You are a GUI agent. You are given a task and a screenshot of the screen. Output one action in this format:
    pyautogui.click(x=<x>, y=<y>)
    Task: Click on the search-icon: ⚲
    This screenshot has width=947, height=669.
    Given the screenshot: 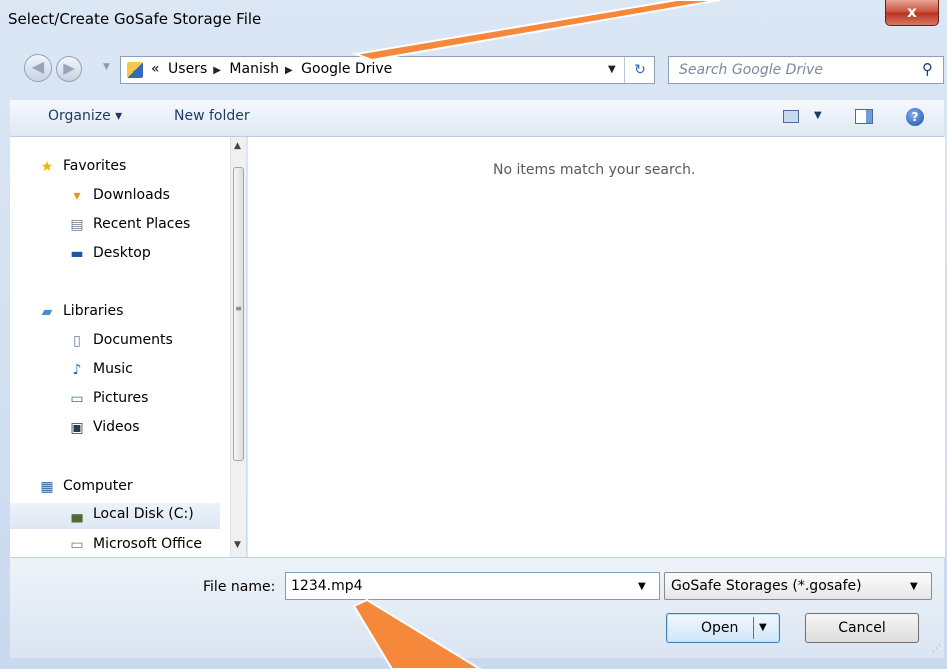 What is the action you would take?
    pyautogui.click(x=927, y=69)
    